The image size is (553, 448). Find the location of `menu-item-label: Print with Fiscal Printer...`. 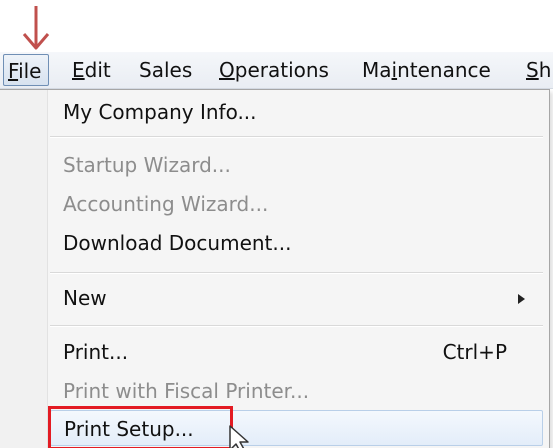

menu-item-label: Print with Fiscal Printer... is located at coordinates (186, 391).